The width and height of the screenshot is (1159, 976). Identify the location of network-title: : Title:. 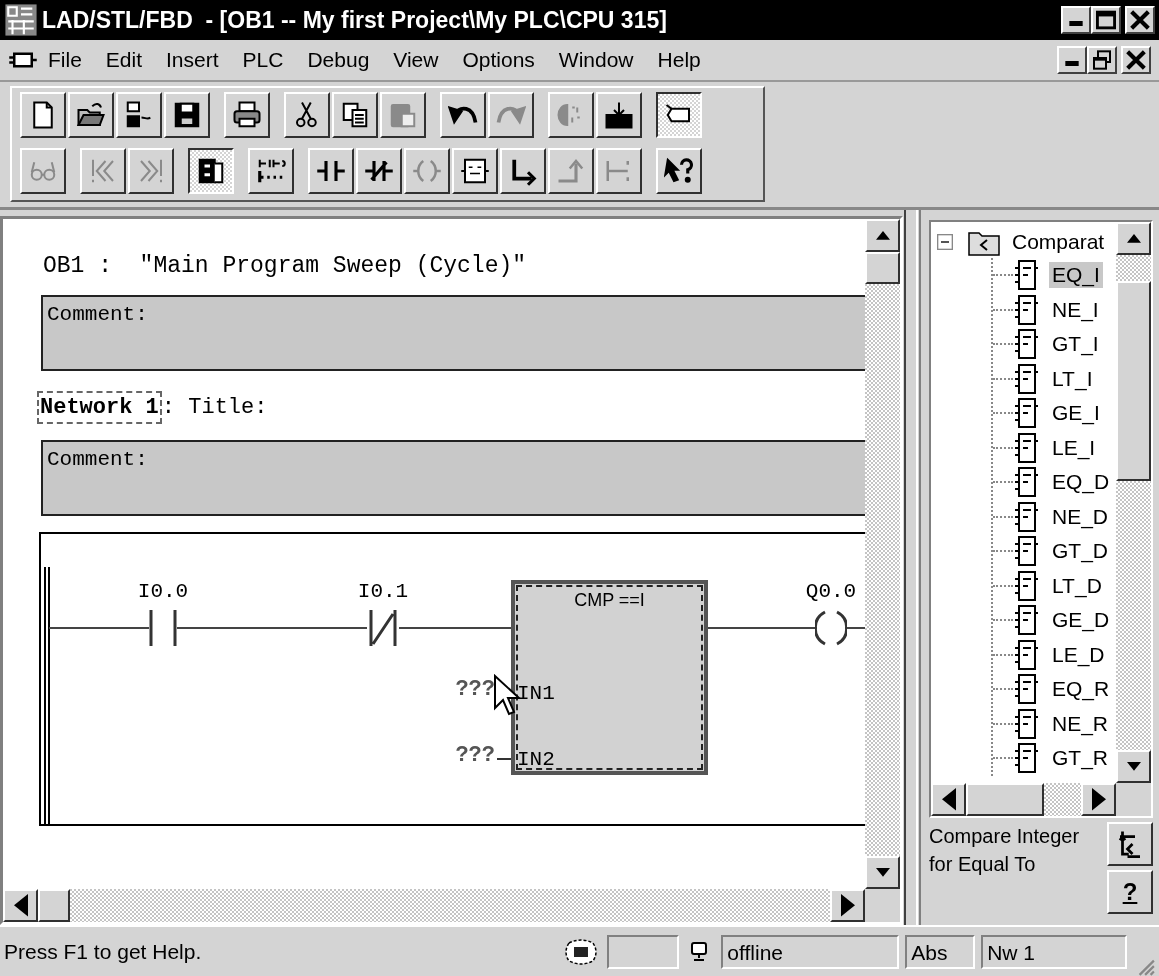
(214, 407).